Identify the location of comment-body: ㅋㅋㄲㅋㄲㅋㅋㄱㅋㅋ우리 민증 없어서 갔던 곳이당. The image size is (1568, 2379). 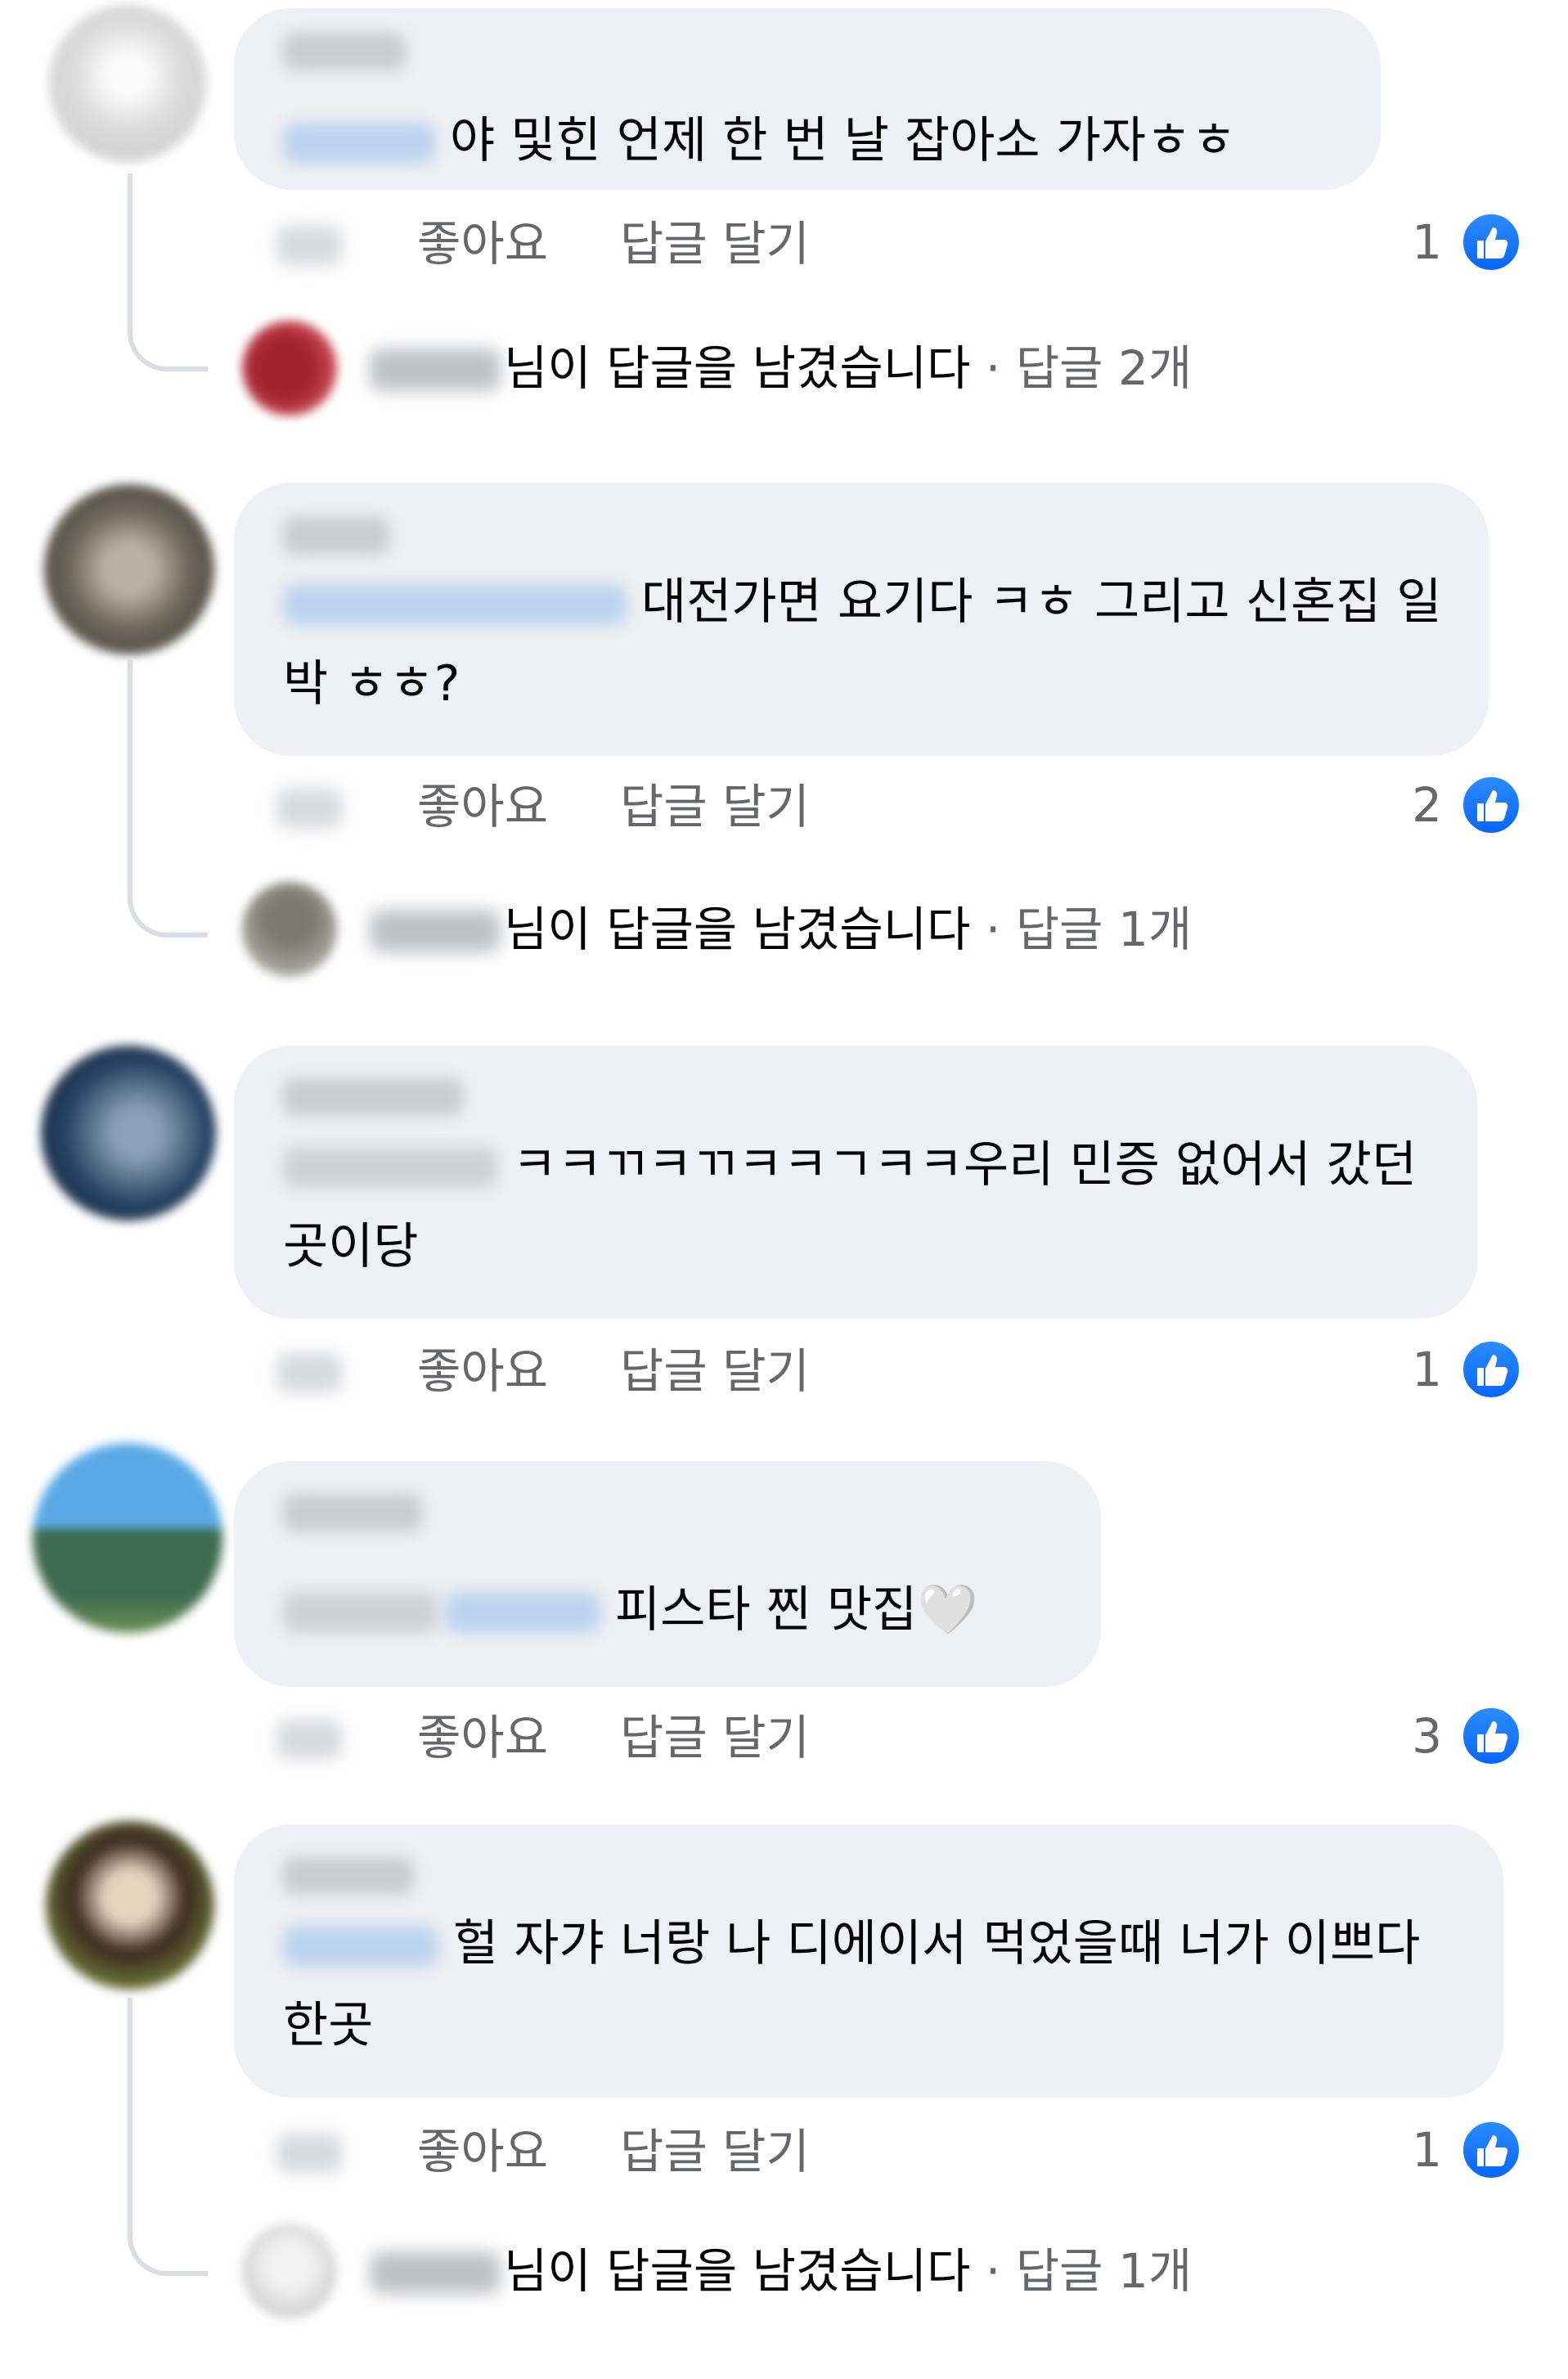
(857, 1206).